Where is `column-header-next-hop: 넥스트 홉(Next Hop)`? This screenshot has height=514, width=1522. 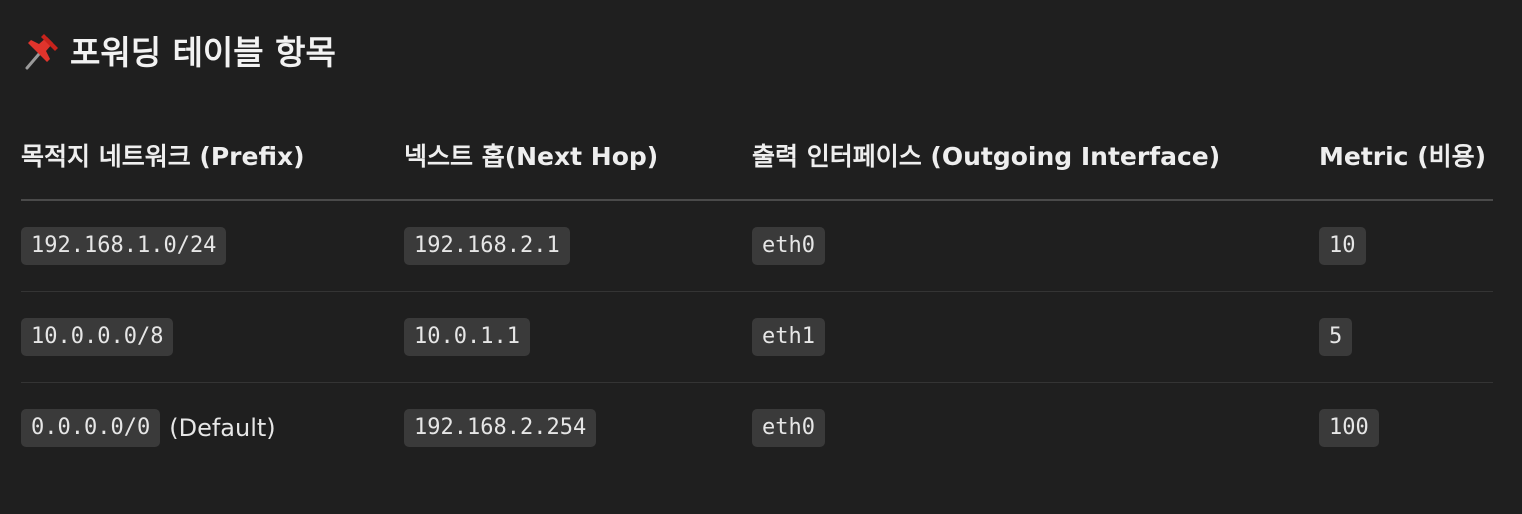
column-header-next-hop: 넥스트 홉(Next Hop) is located at coordinates (531, 156).